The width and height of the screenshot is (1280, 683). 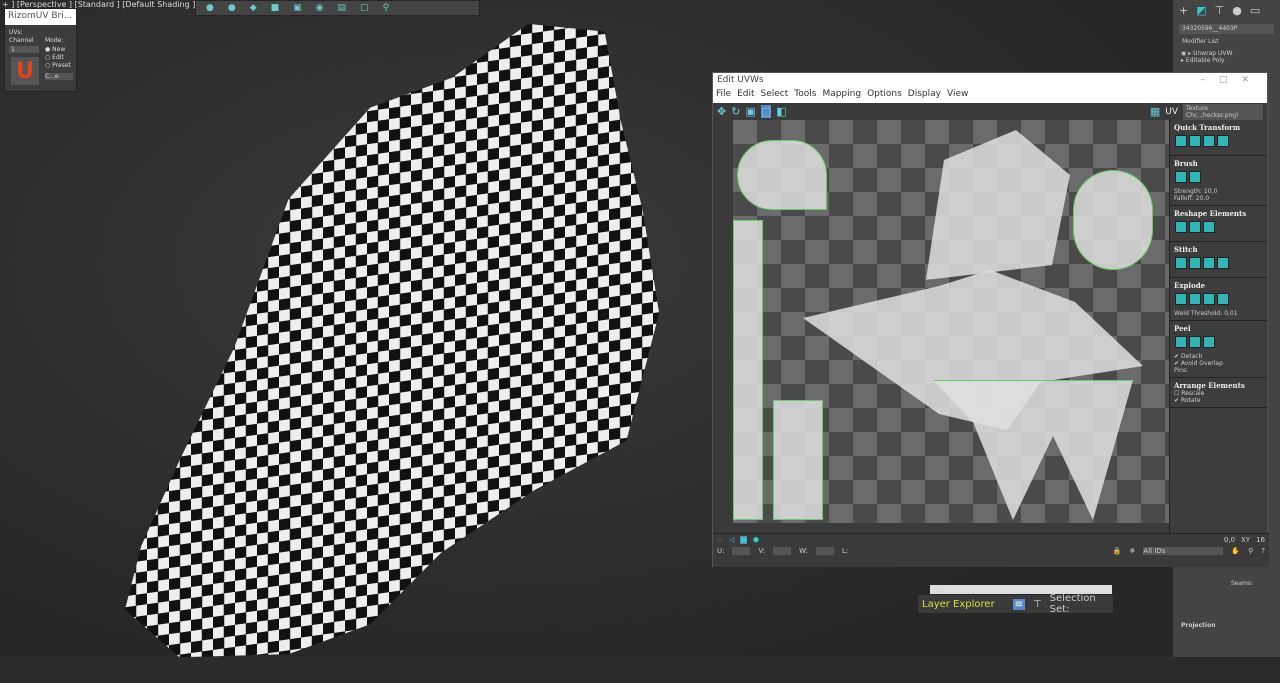 What do you see at coordinates (1202, 198) in the screenshot?
I see `falloff-value: 20,0` at bounding box center [1202, 198].